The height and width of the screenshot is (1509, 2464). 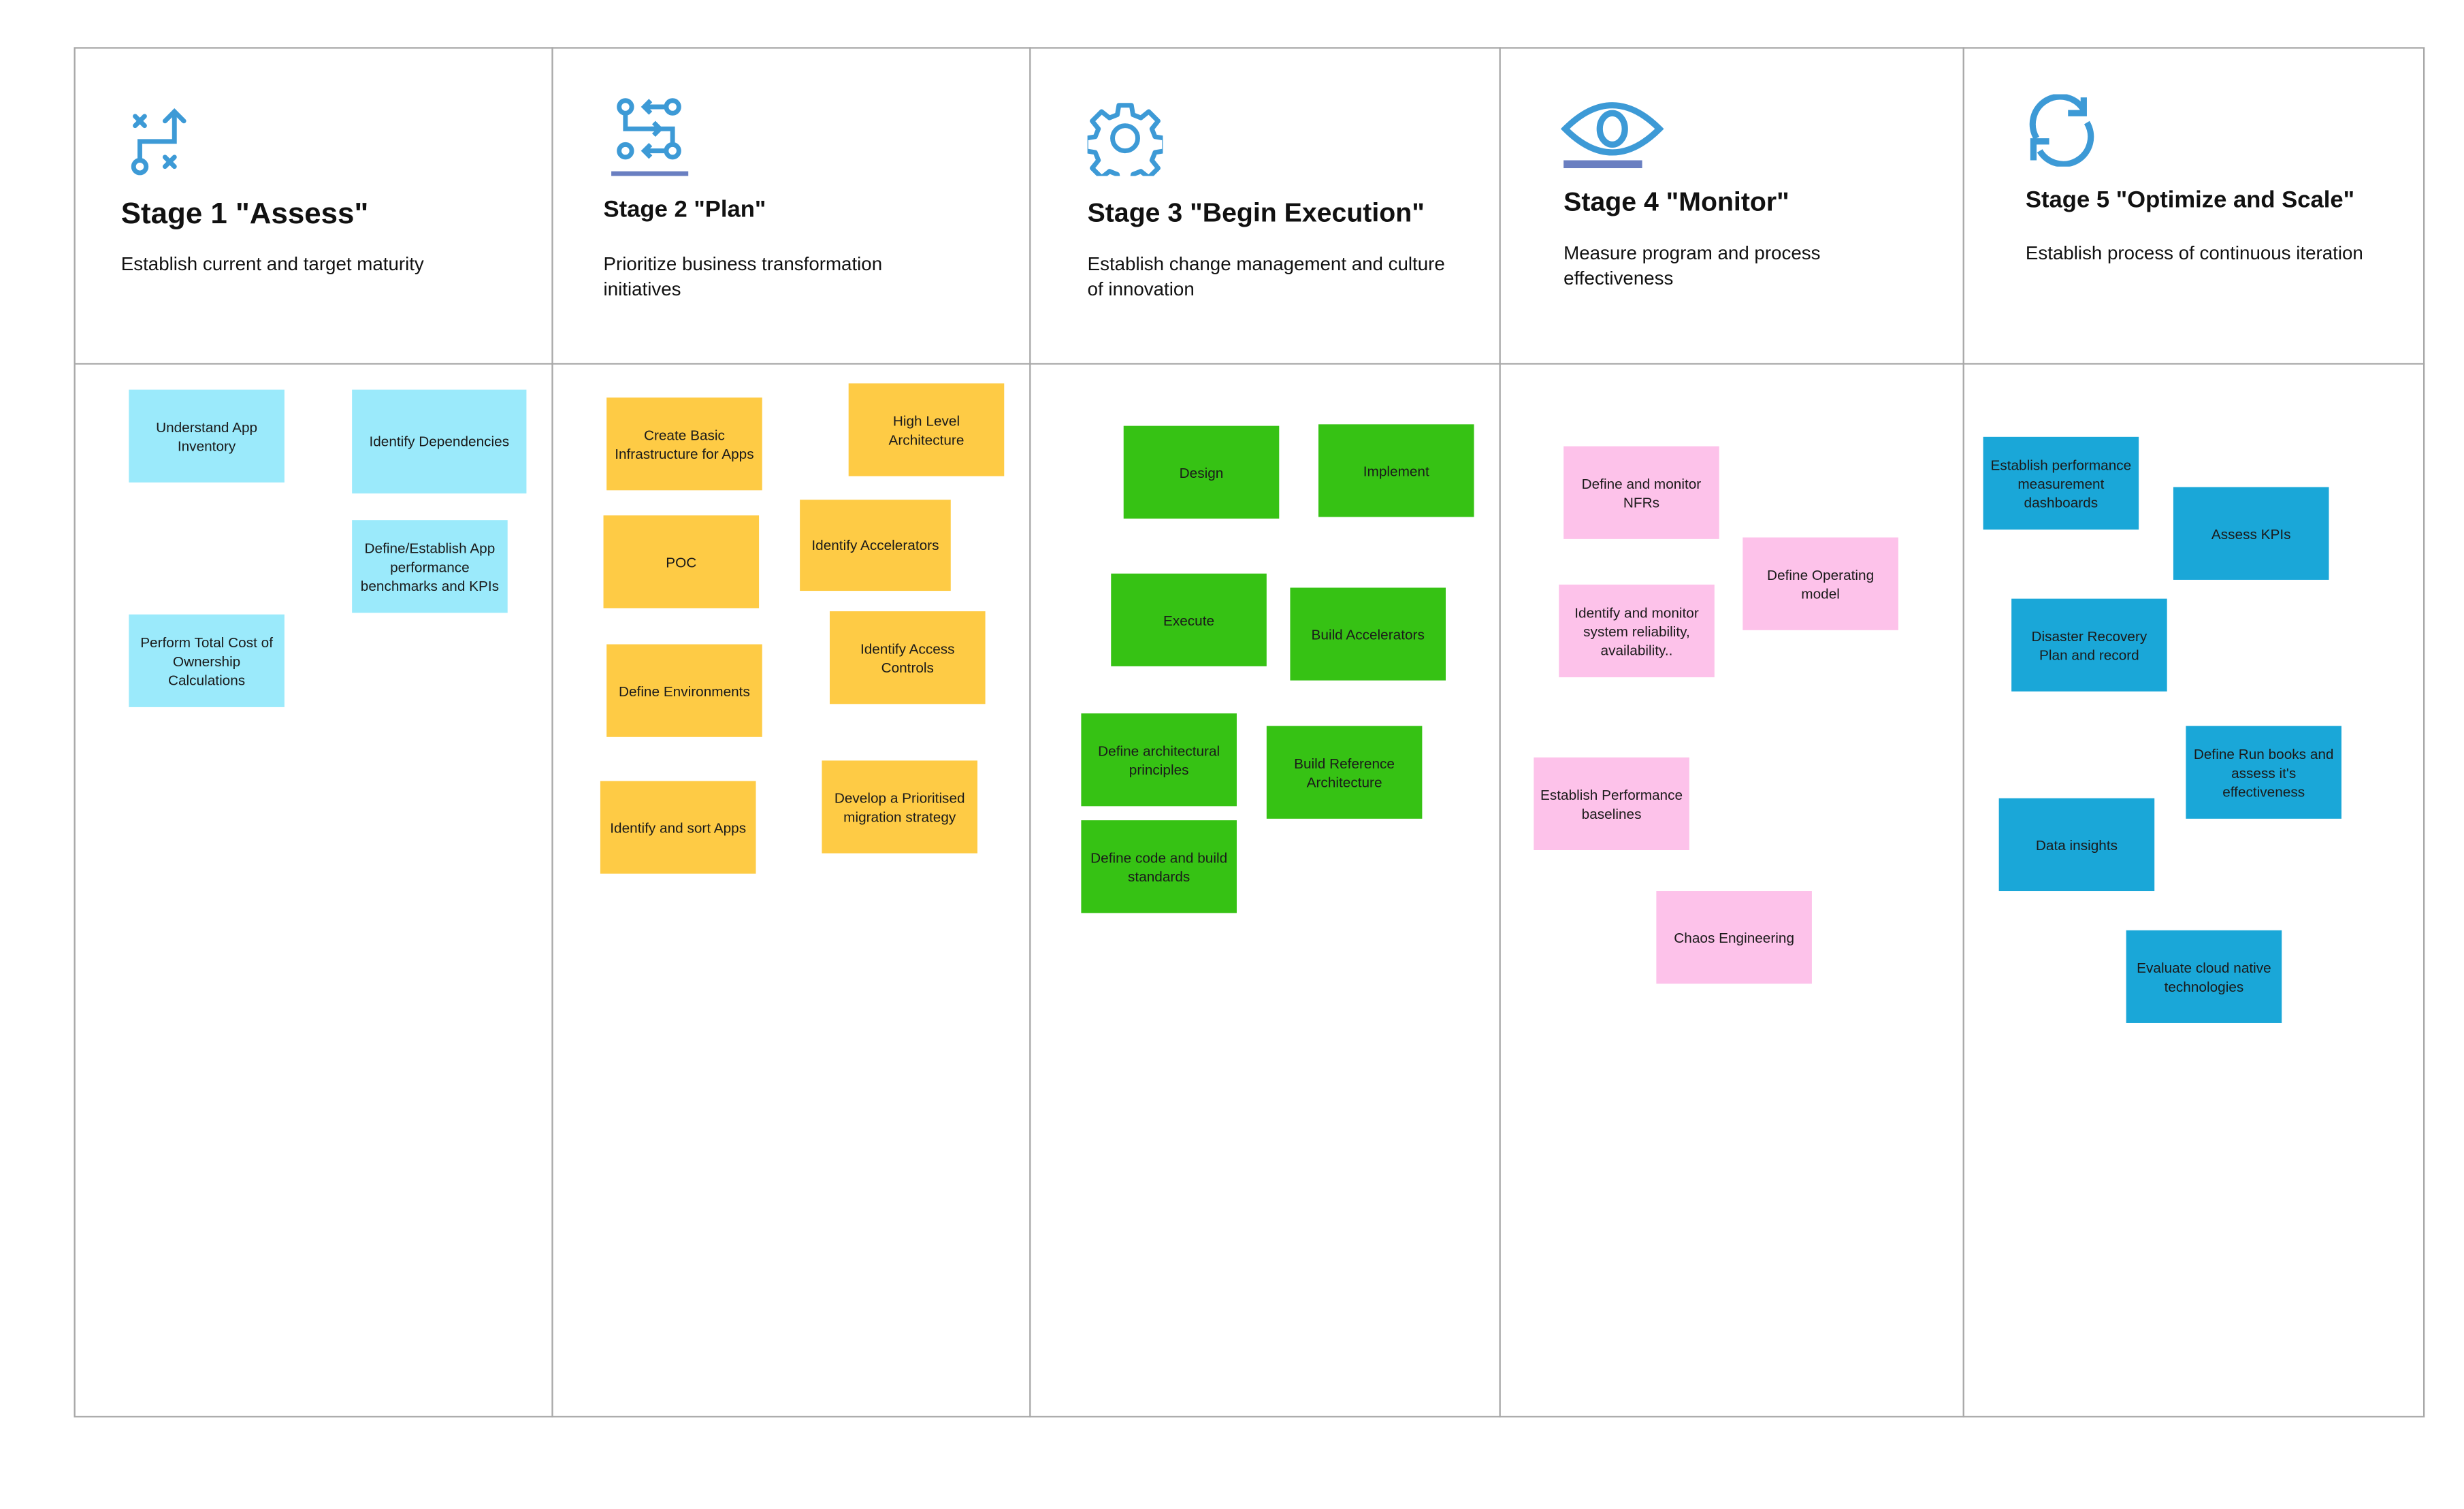 I want to click on note-text: Disaster Recovery Plan and record, so click(x=2089, y=645).